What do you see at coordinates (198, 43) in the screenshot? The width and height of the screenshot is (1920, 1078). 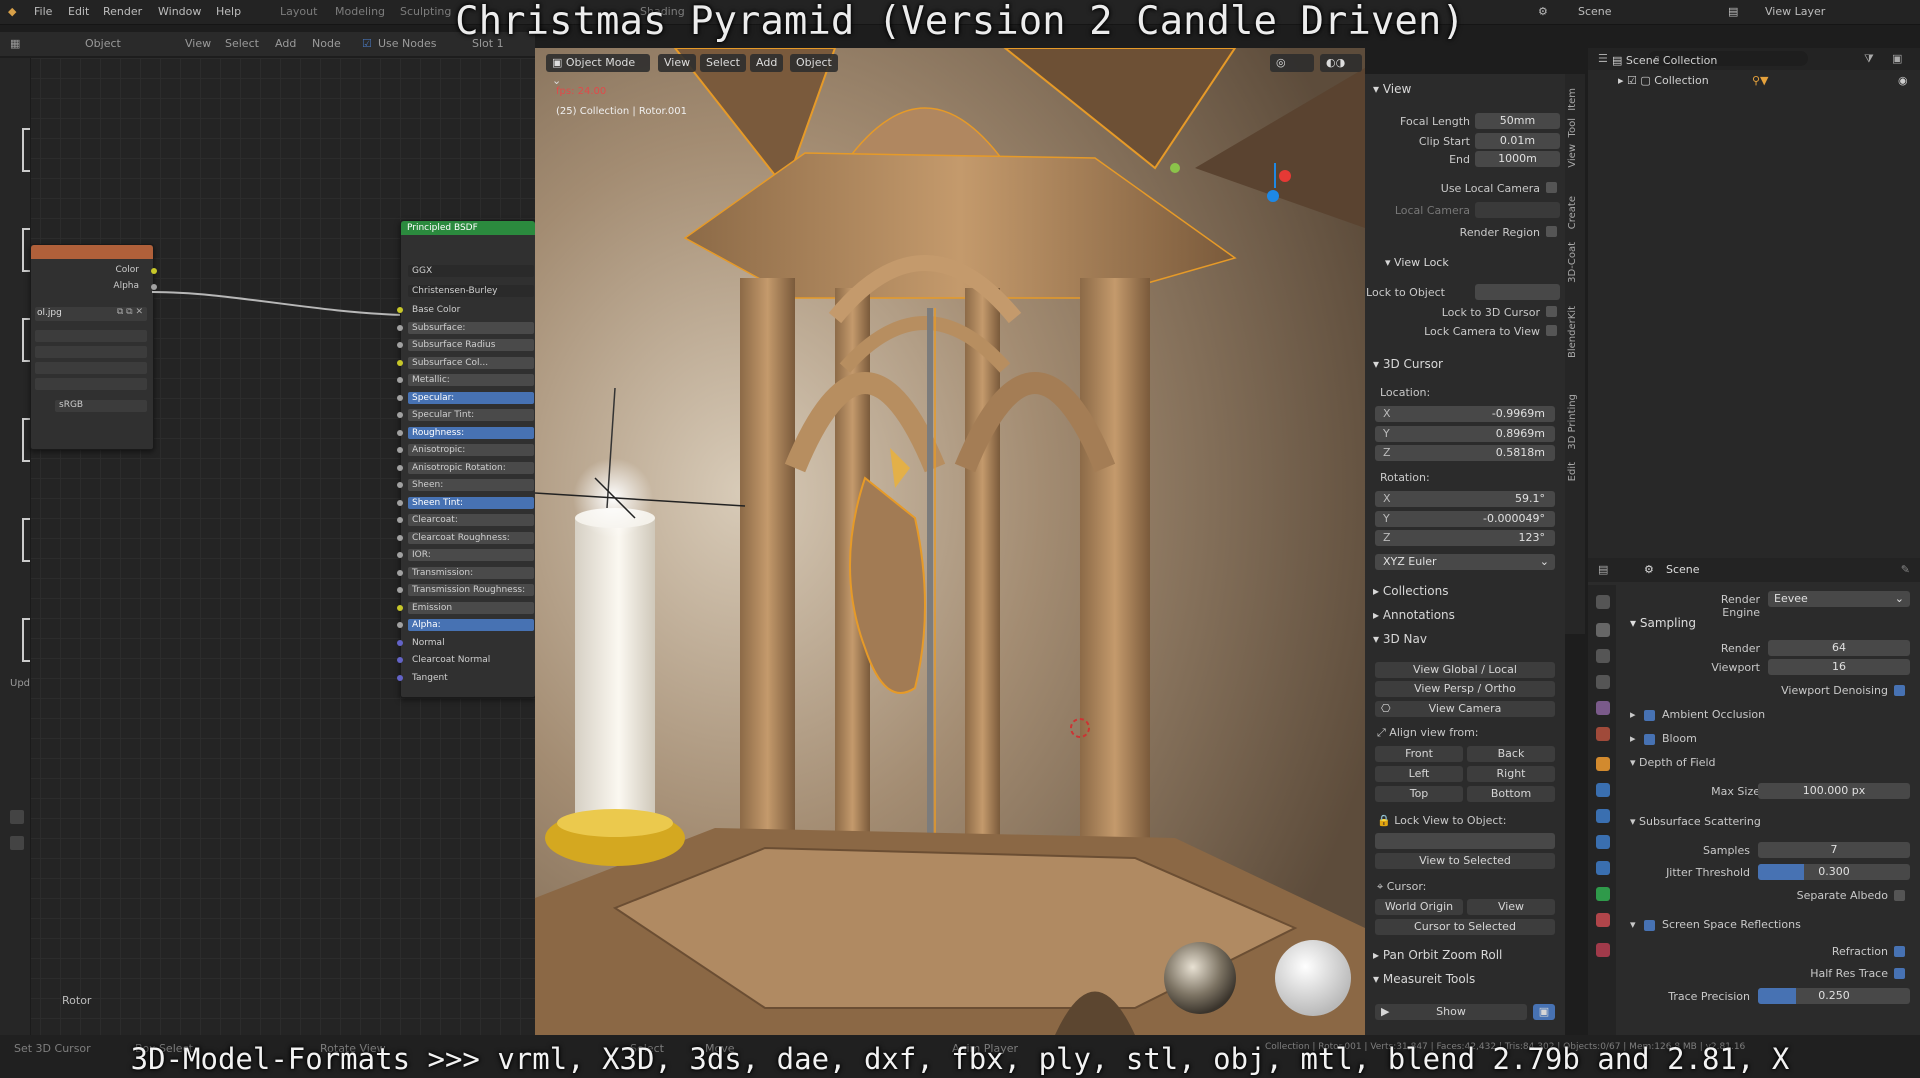 I see `node-view-menu: View` at bounding box center [198, 43].